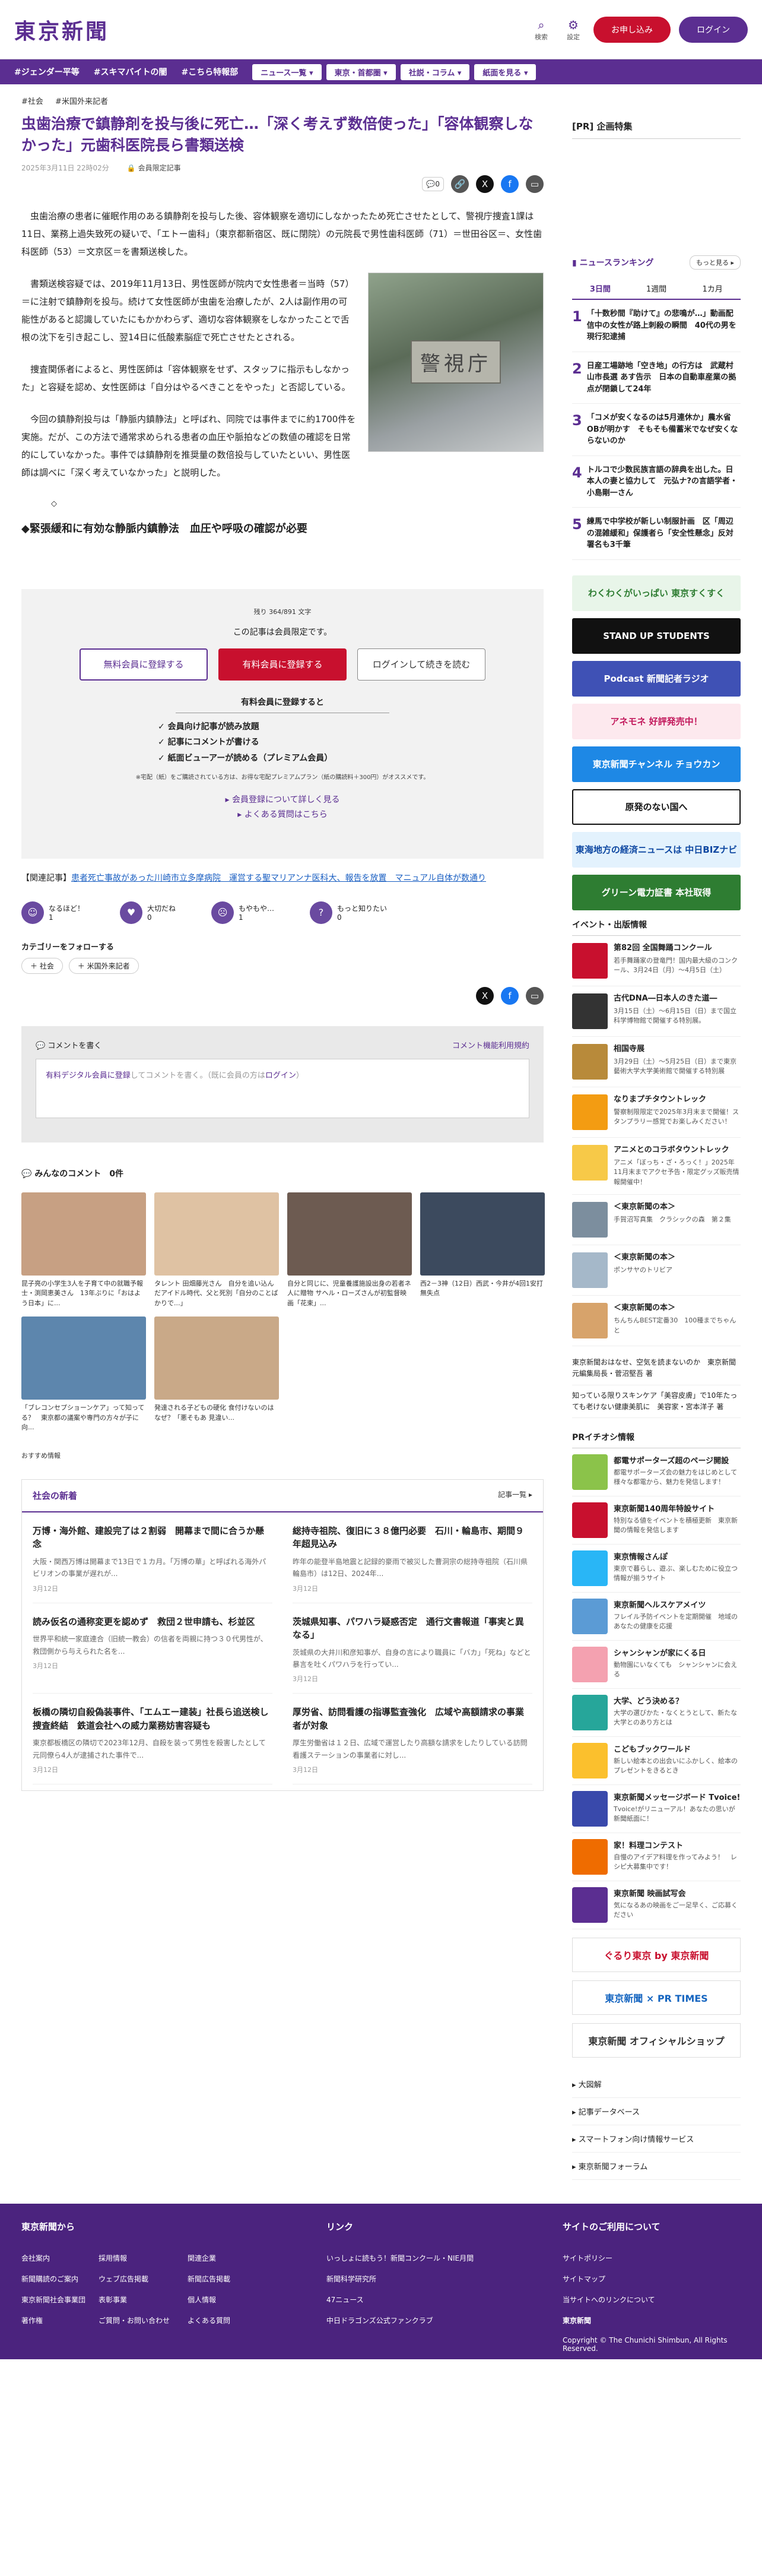 The height and width of the screenshot is (2576, 762). I want to click on footer-link: 東京新聞社会事業団, so click(60, 2300).